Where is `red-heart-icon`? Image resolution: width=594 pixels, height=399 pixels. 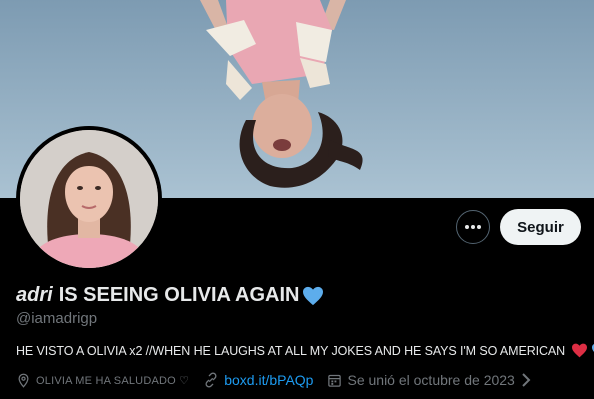 red-heart-icon is located at coordinates (580, 350).